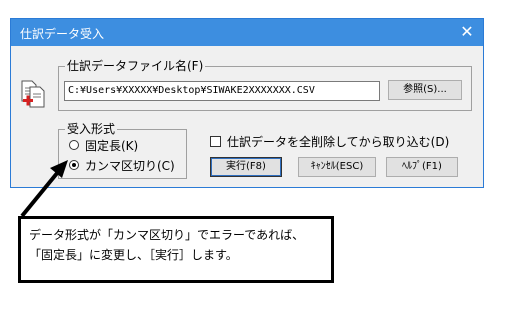 This screenshot has width=505, height=312. Describe the element at coordinates (167, 235) in the screenshot. I see `callout-line-1: データ形式が「カンマ区切り」でエラーであれば、` at that location.